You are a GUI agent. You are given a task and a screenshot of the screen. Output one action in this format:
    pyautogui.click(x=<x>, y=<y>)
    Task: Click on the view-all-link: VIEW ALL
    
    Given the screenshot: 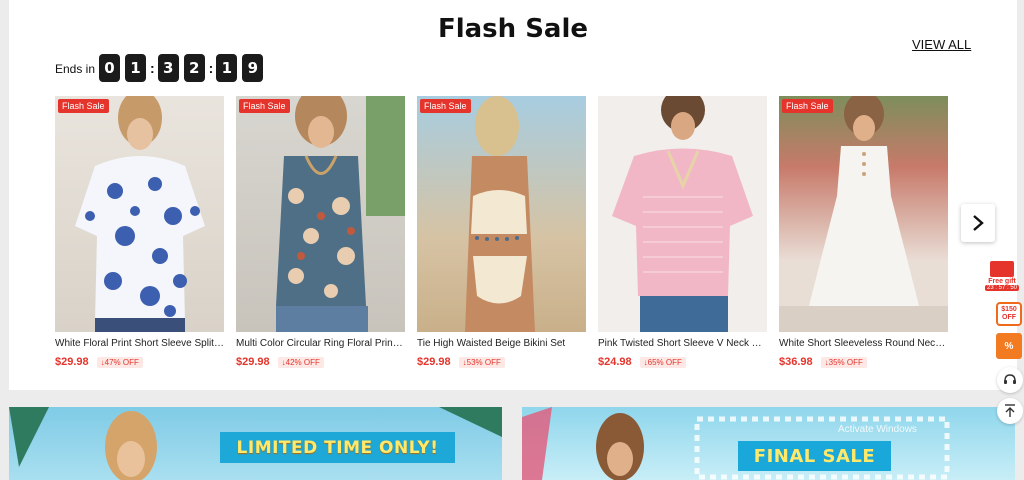 What is the action you would take?
    pyautogui.click(x=941, y=44)
    